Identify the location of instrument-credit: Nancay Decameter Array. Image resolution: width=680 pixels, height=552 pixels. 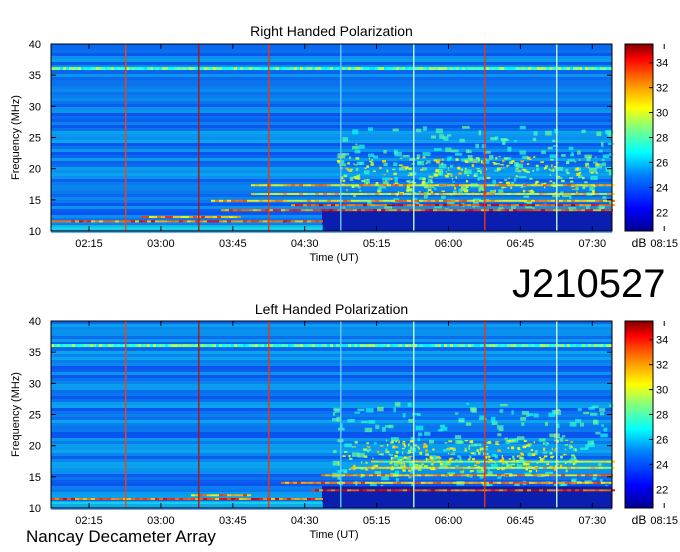
(121, 536).